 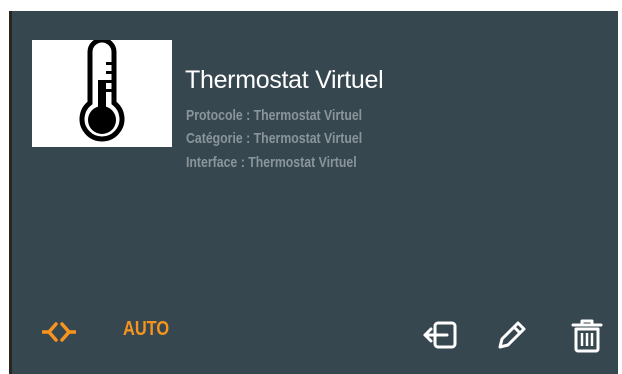 I want to click on trash-icon, so click(x=587, y=336).